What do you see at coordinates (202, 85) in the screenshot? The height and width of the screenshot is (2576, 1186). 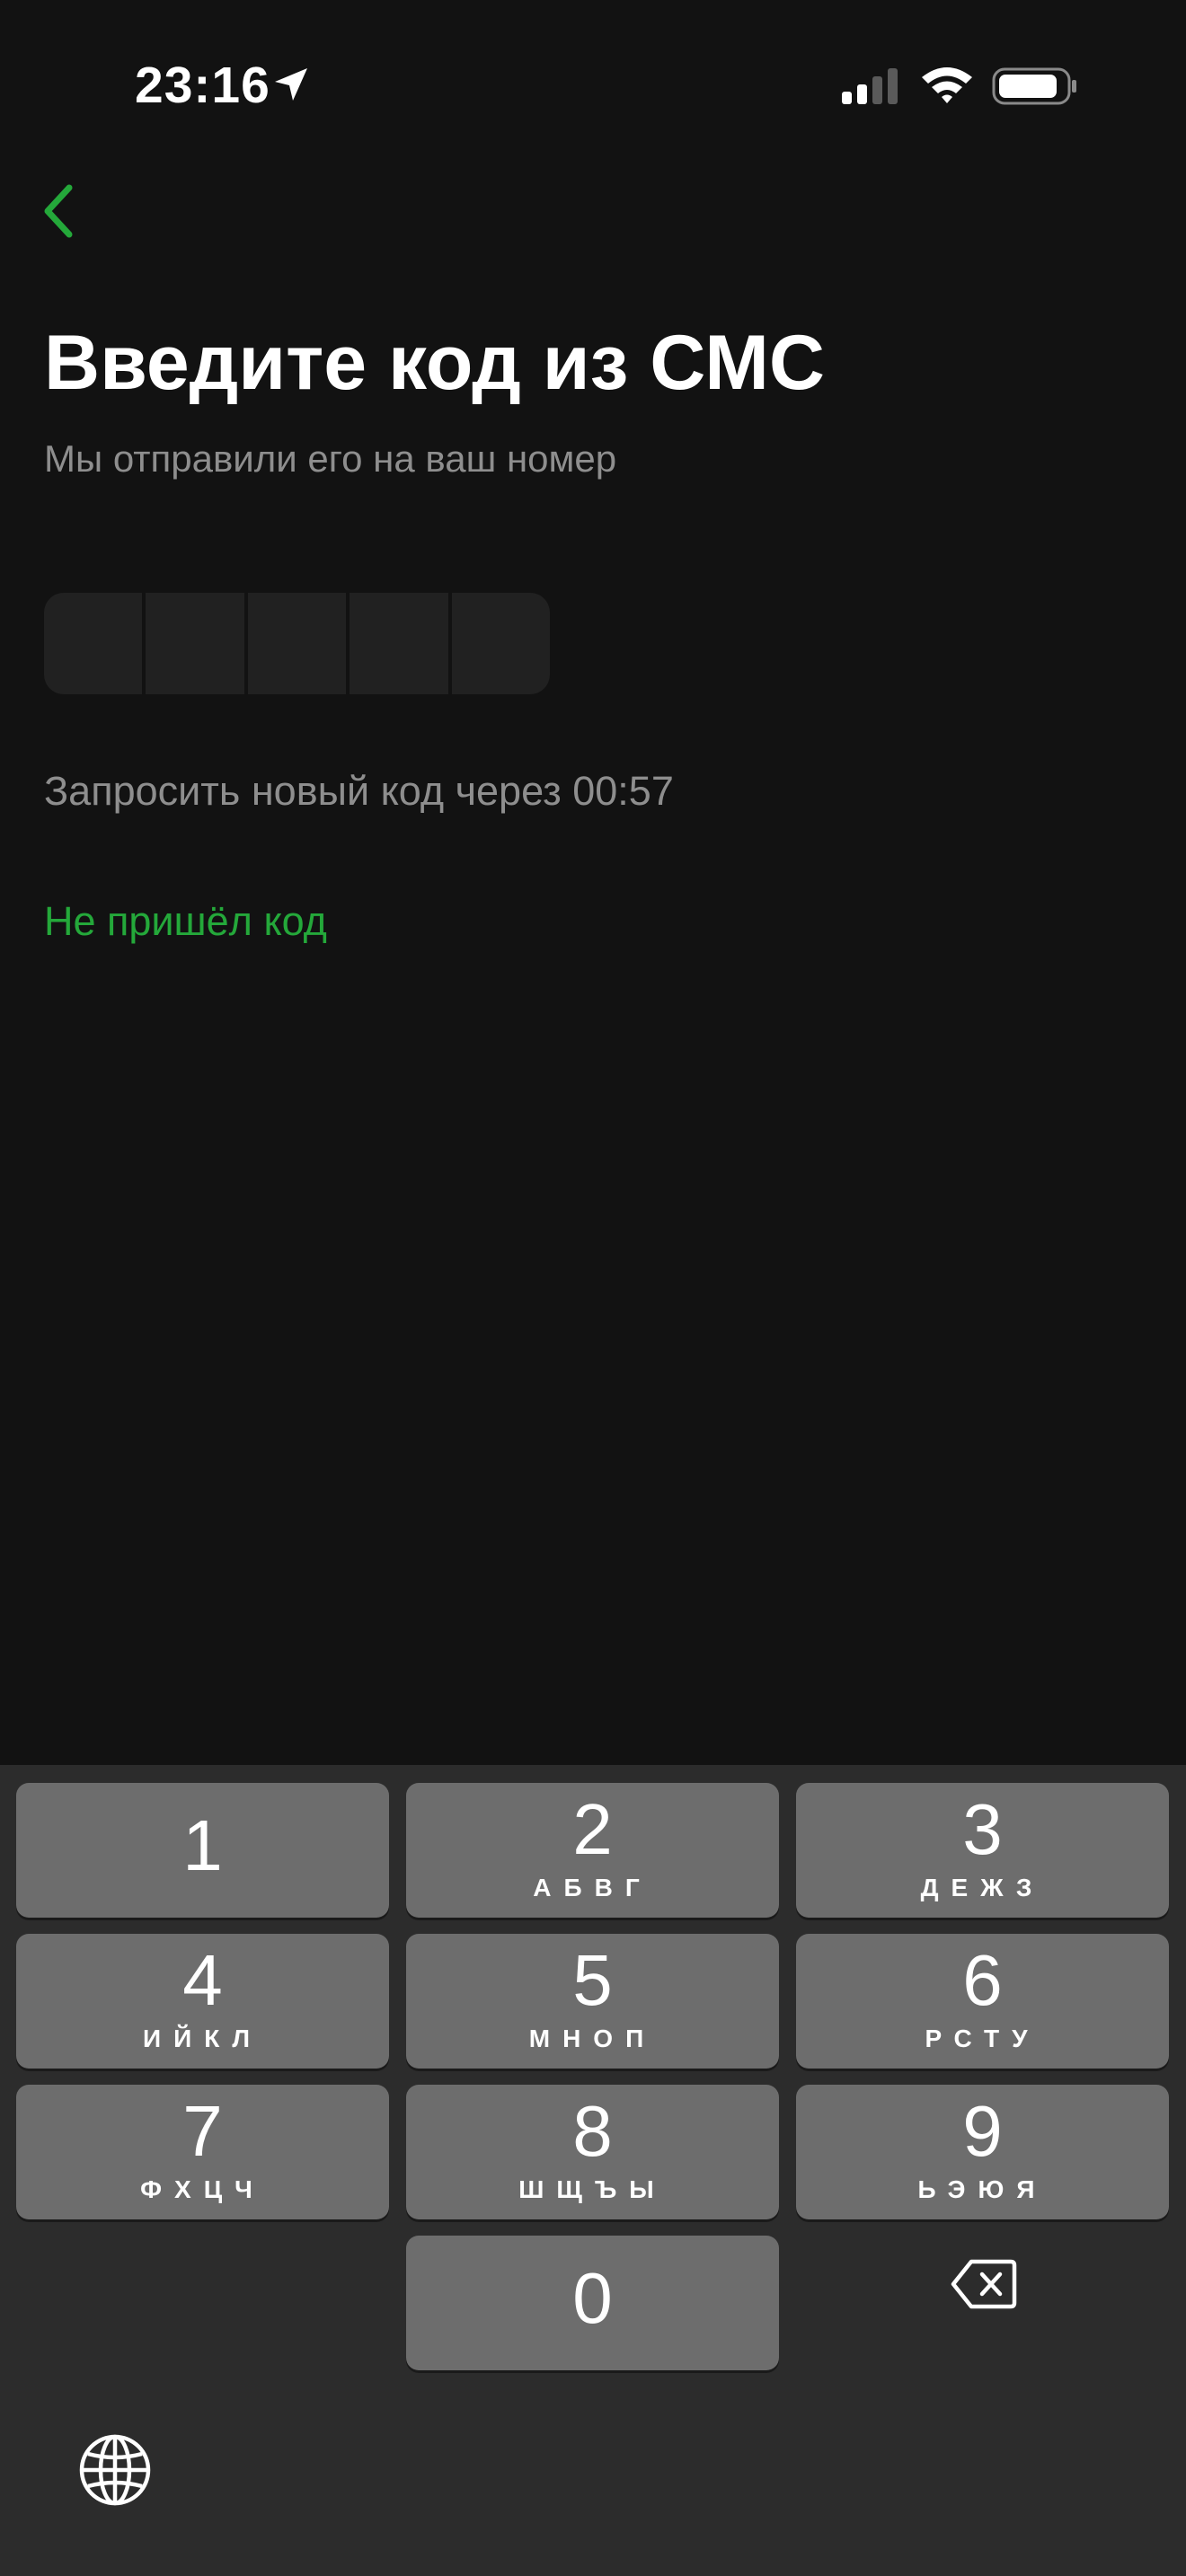 I see `status-time: 23:16` at bounding box center [202, 85].